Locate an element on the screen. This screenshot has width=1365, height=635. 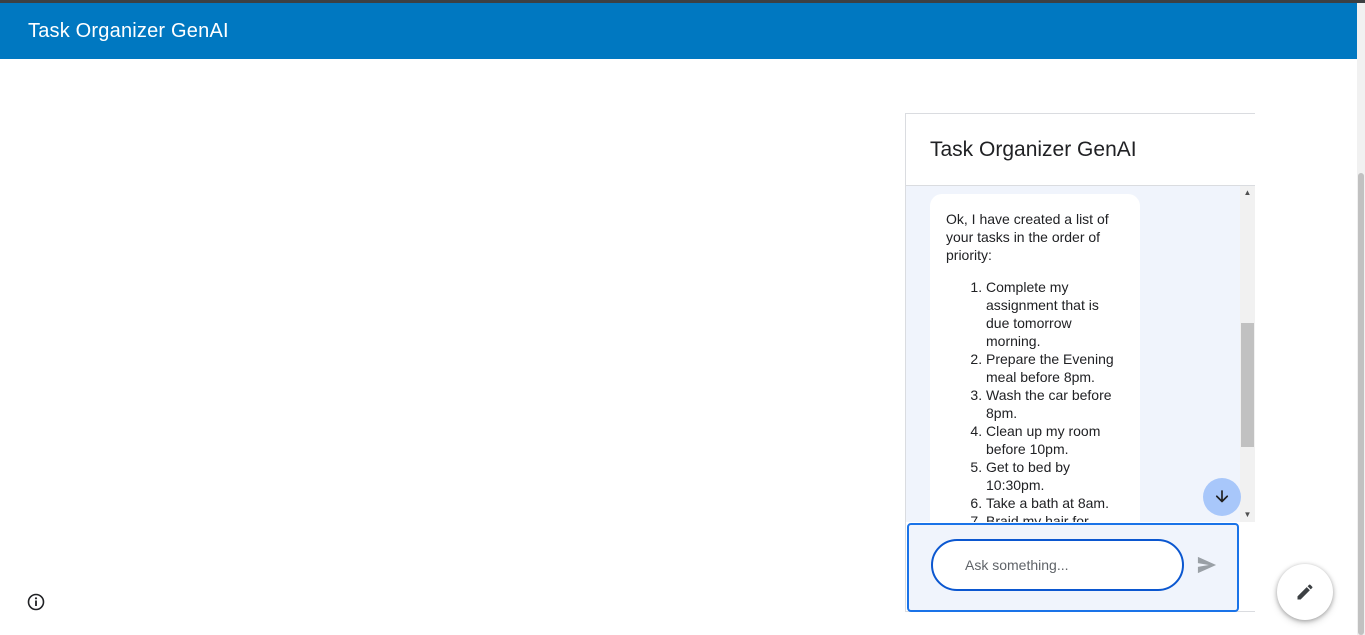
chat-scrollbar: ▲ ▼ is located at coordinates (1247, 354).